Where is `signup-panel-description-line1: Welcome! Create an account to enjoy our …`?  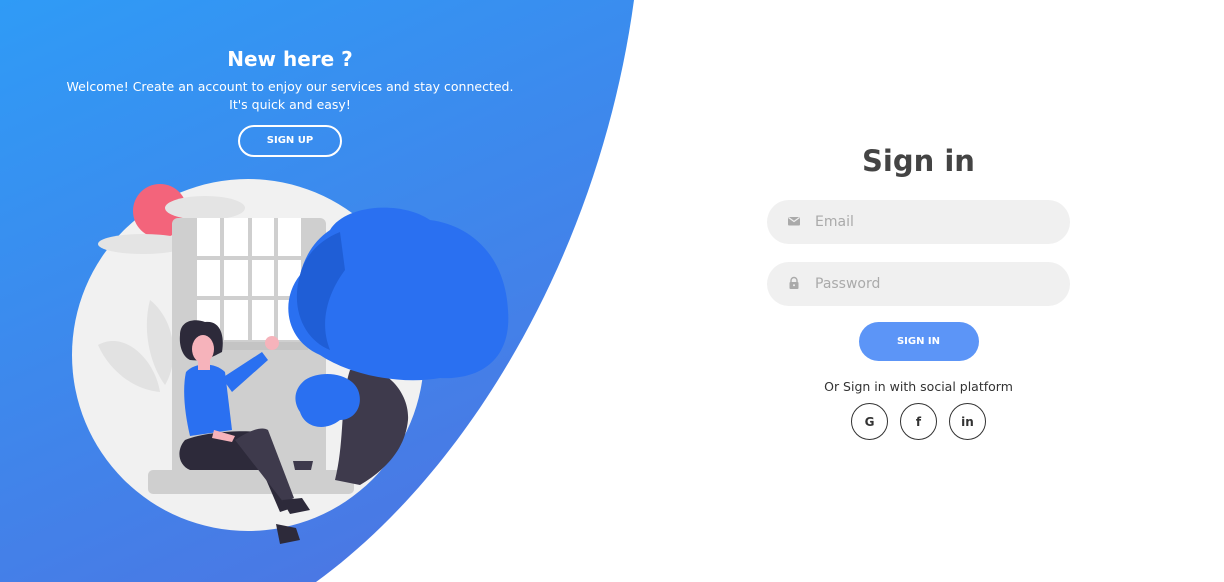
signup-panel-description-line1: Welcome! Create an account to enjoy our … is located at coordinates (290, 86).